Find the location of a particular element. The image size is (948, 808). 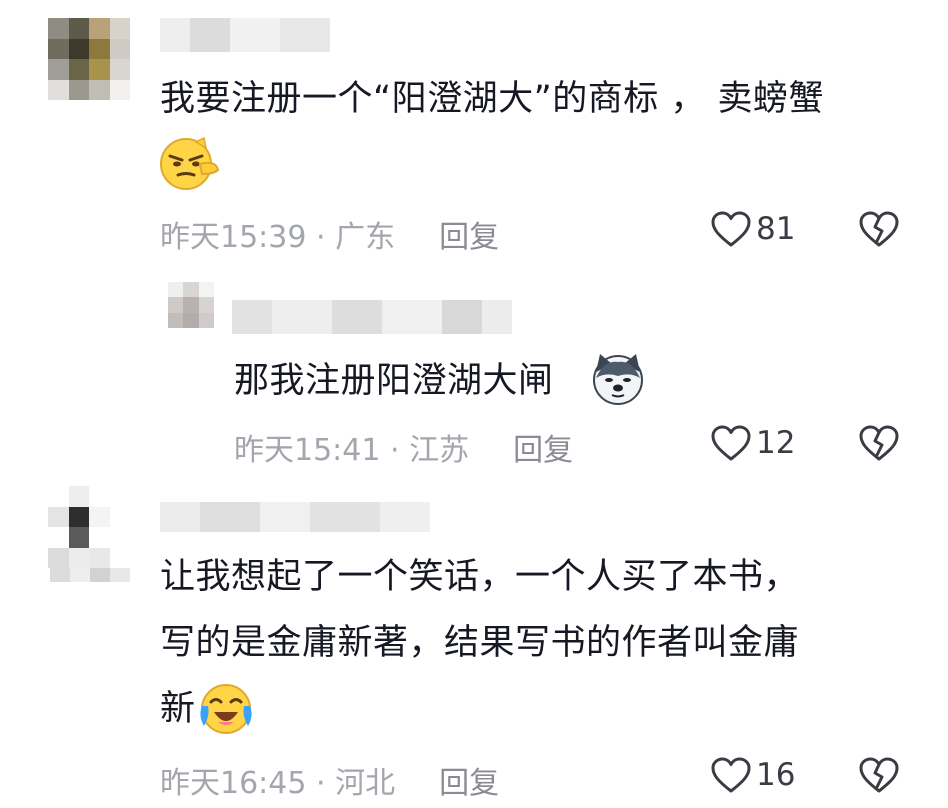

like-count: 81 is located at coordinates (776, 229).